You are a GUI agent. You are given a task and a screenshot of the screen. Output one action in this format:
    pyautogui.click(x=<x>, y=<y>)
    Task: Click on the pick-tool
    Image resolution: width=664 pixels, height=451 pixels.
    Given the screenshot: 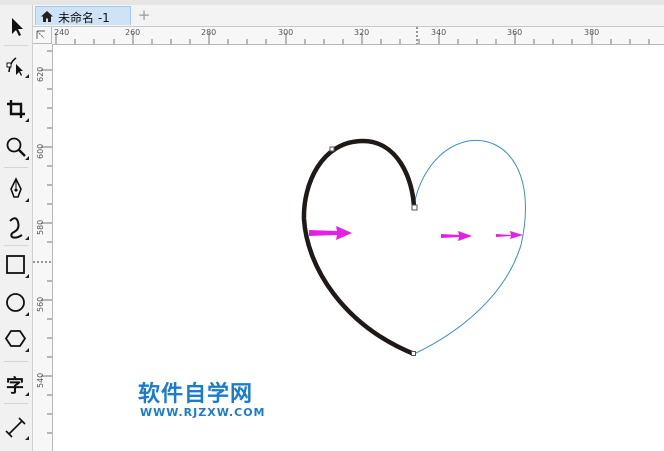 What is the action you would take?
    pyautogui.click(x=16, y=27)
    